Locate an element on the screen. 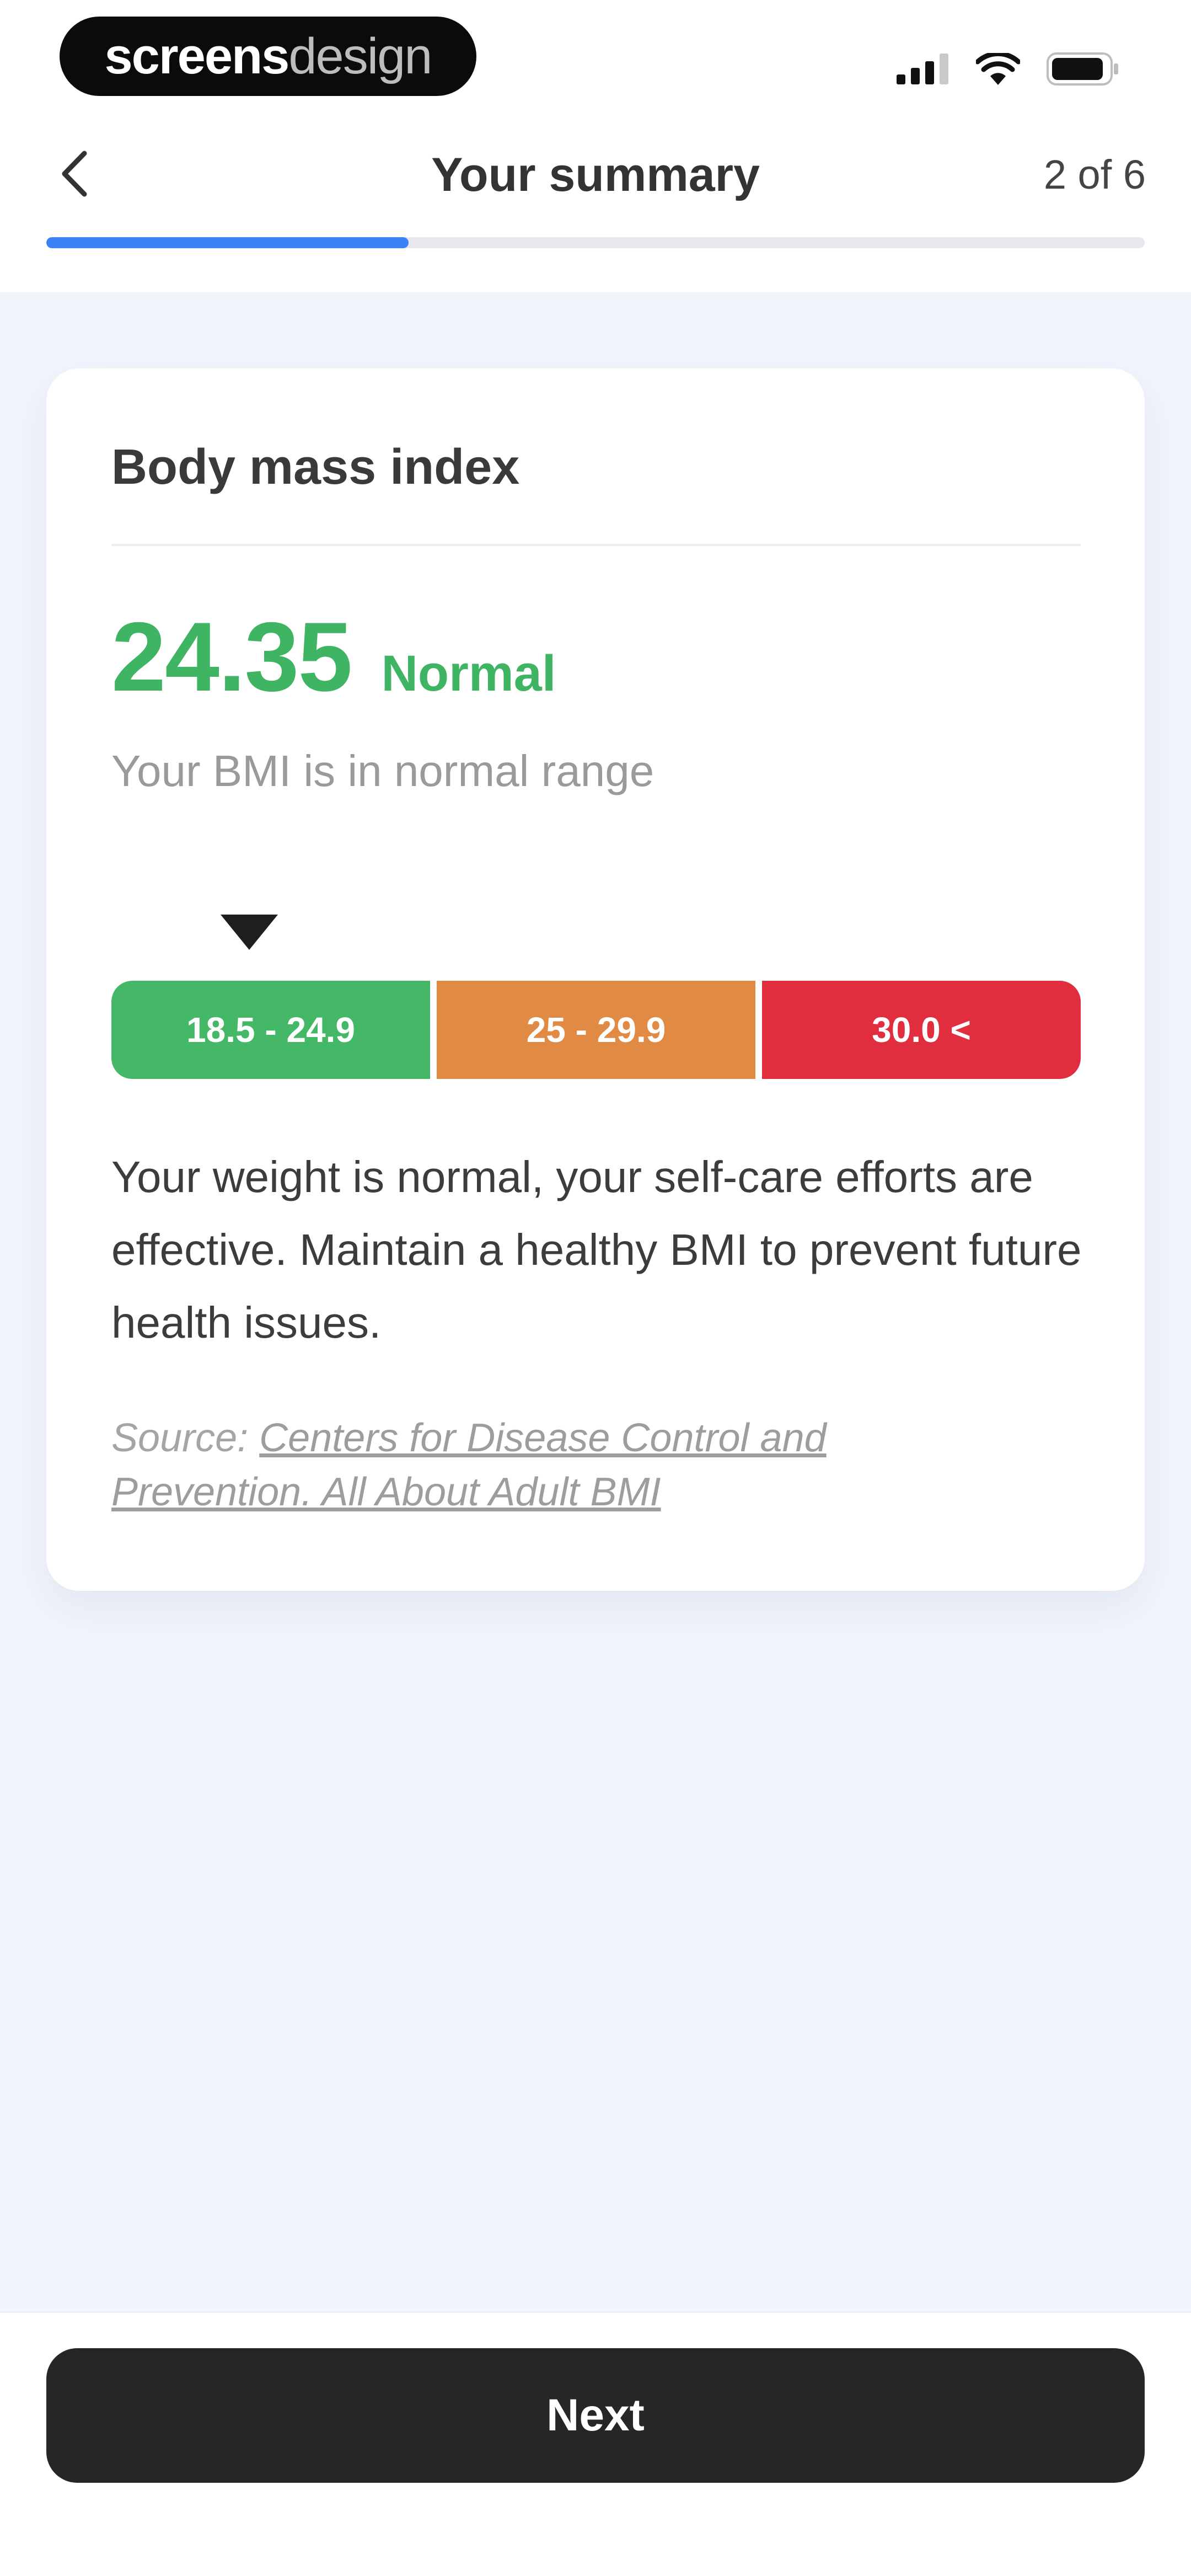 This screenshot has width=1191, height=2576. bmi-status-label: Normal is located at coordinates (469, 673).